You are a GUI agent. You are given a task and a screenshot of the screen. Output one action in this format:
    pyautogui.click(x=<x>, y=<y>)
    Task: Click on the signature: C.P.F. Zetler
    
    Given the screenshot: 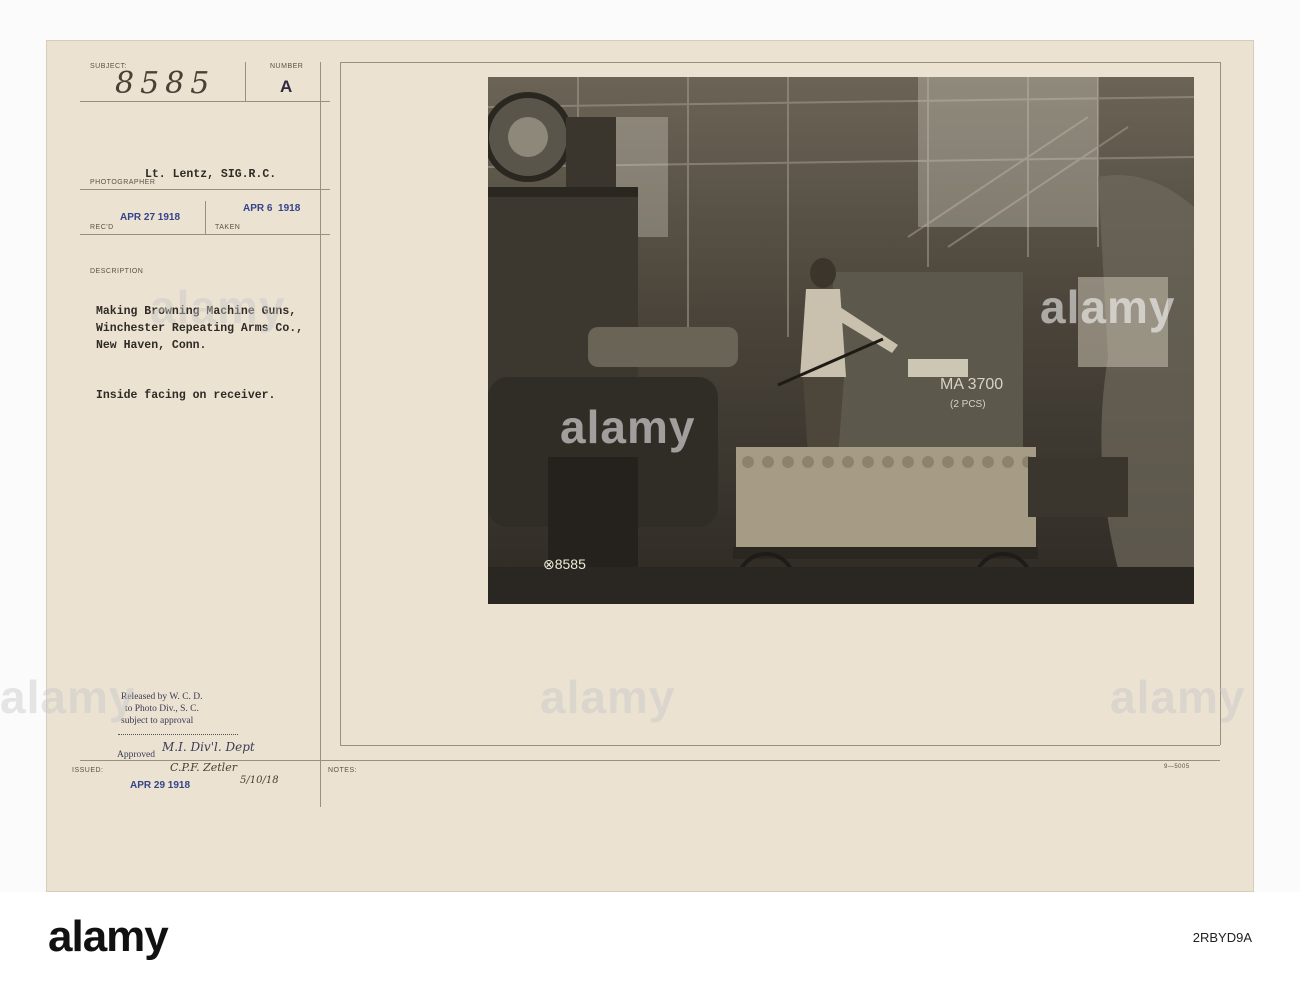 What is the action you would take?
    pyautogui.click(x=203, y=767)
    